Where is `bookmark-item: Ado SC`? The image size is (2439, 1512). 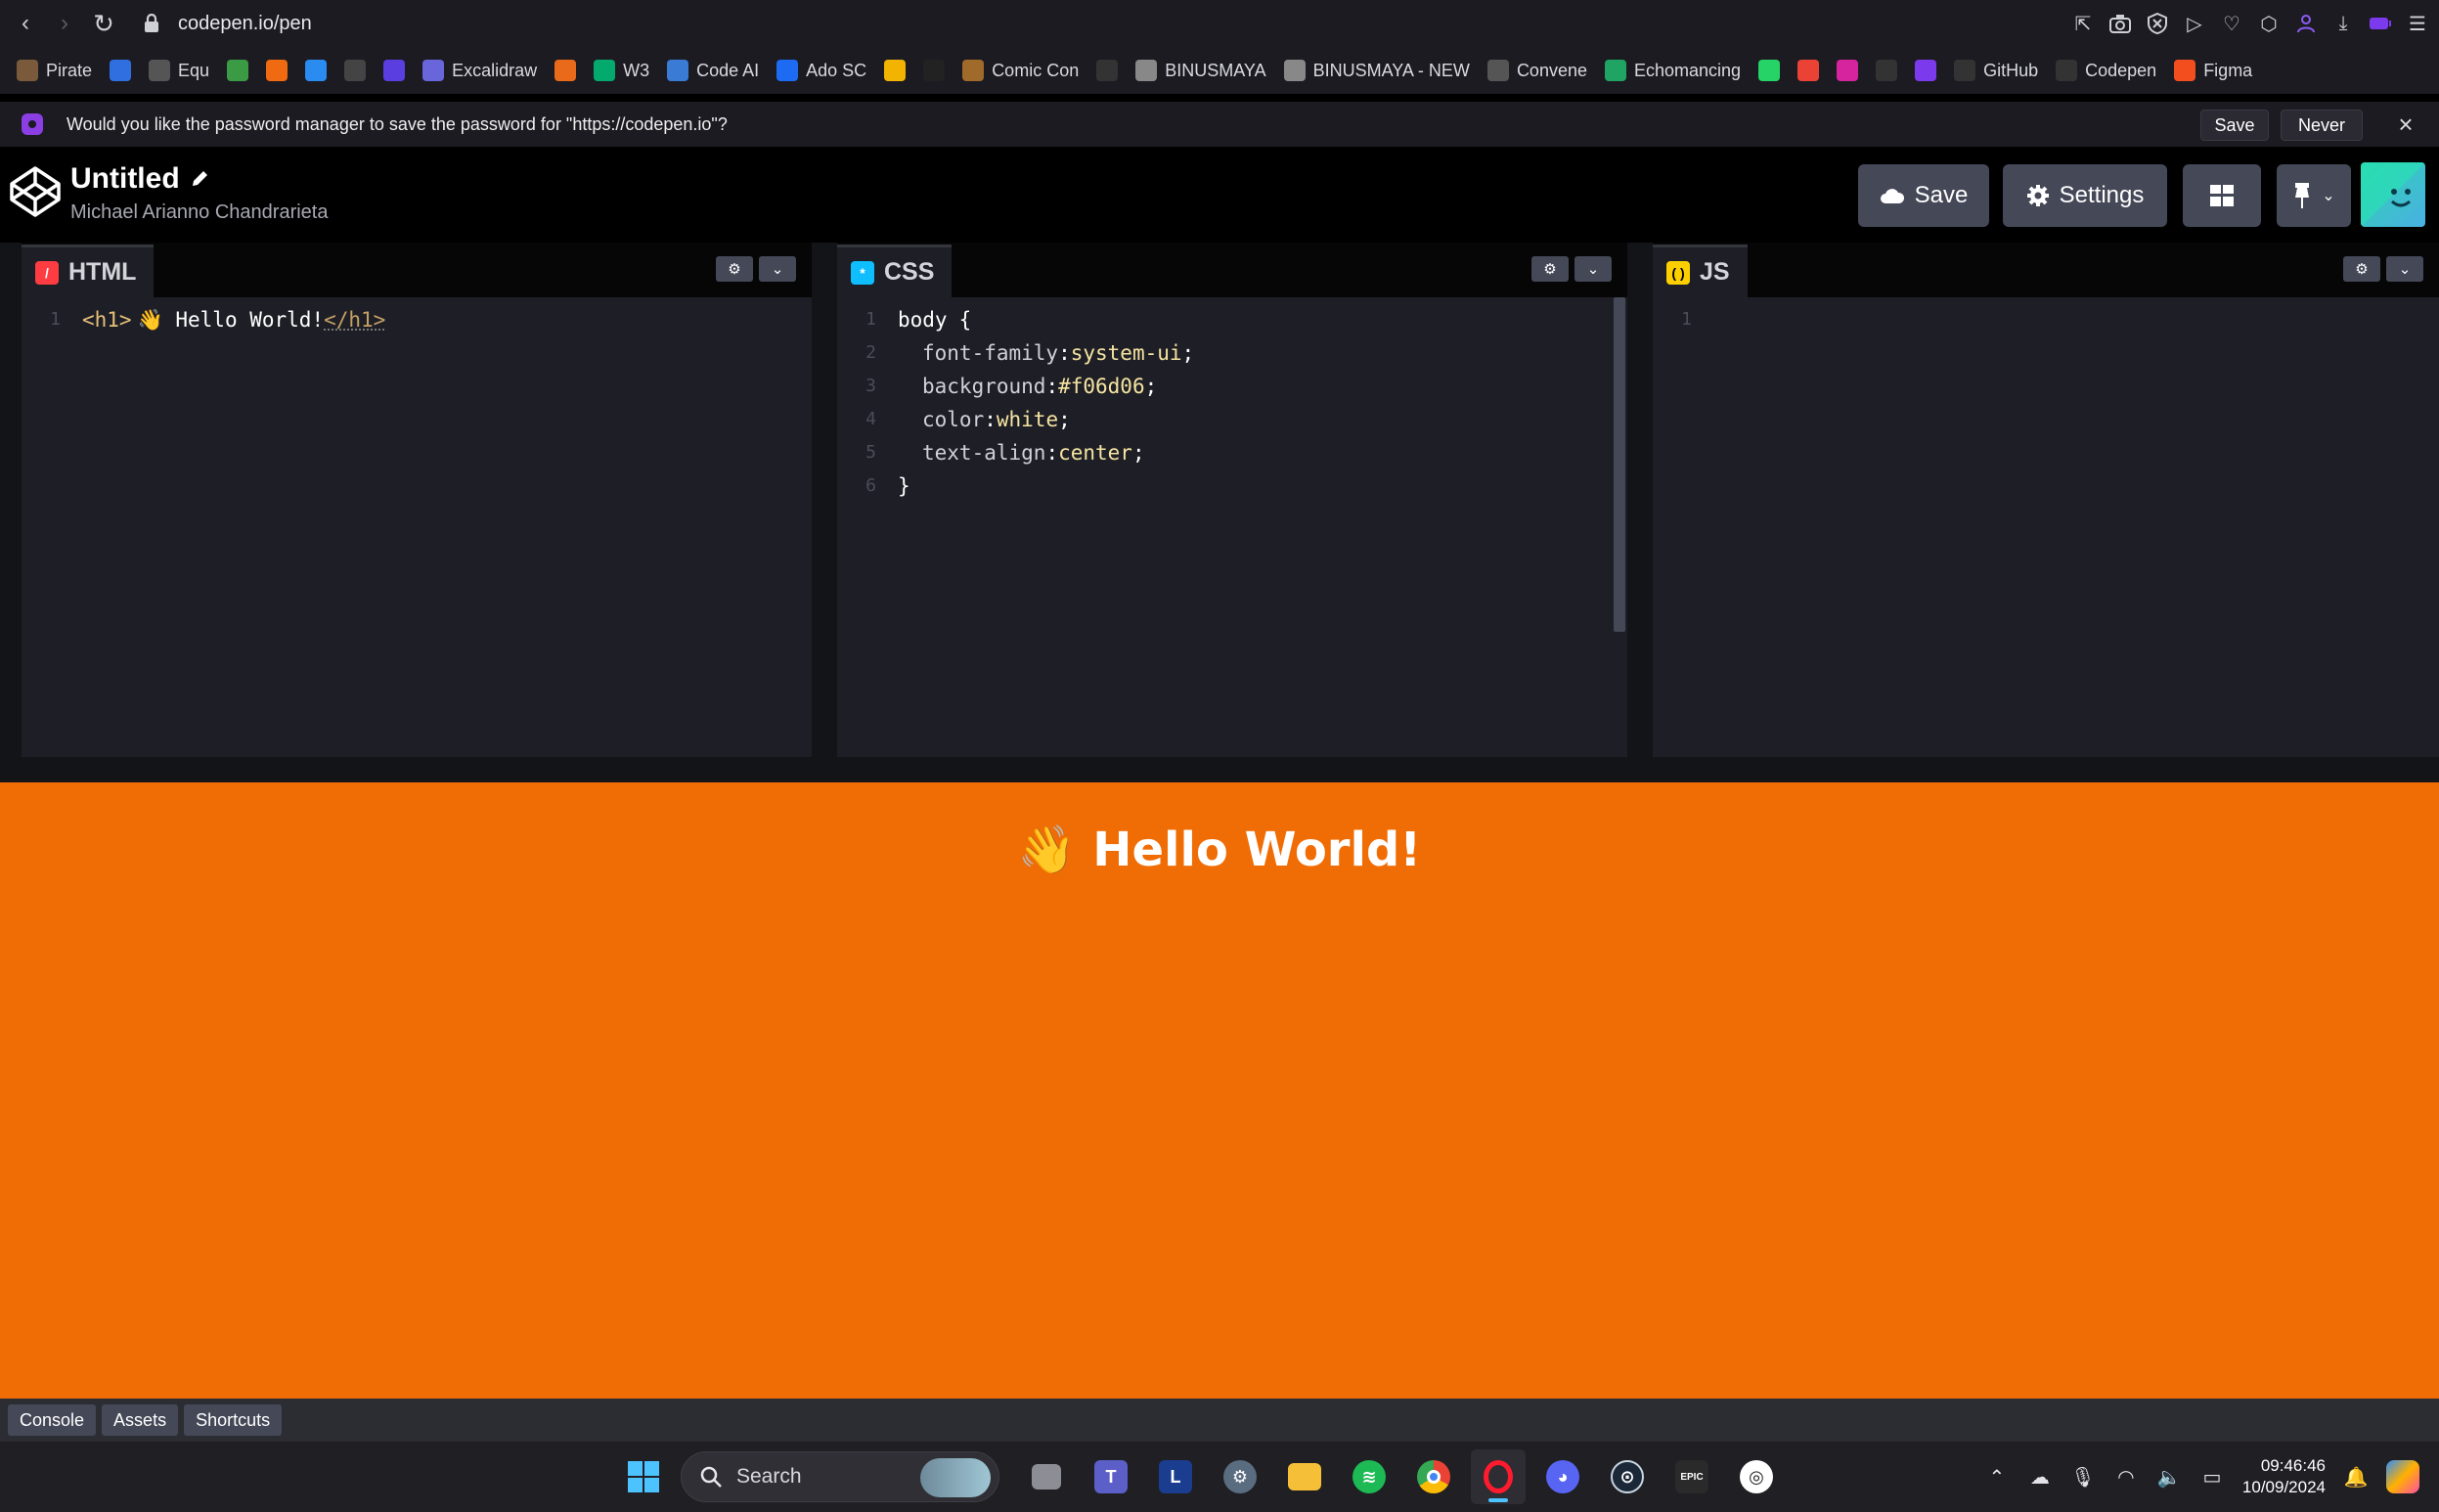 bookmark-item: Ado SC is located at coordinates (821, 71).